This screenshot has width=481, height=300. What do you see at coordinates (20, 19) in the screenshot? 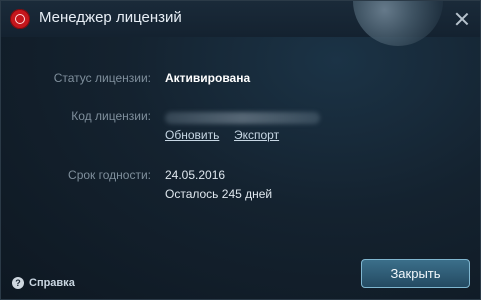
I see `app-icon` at bounding box center [20, 19].